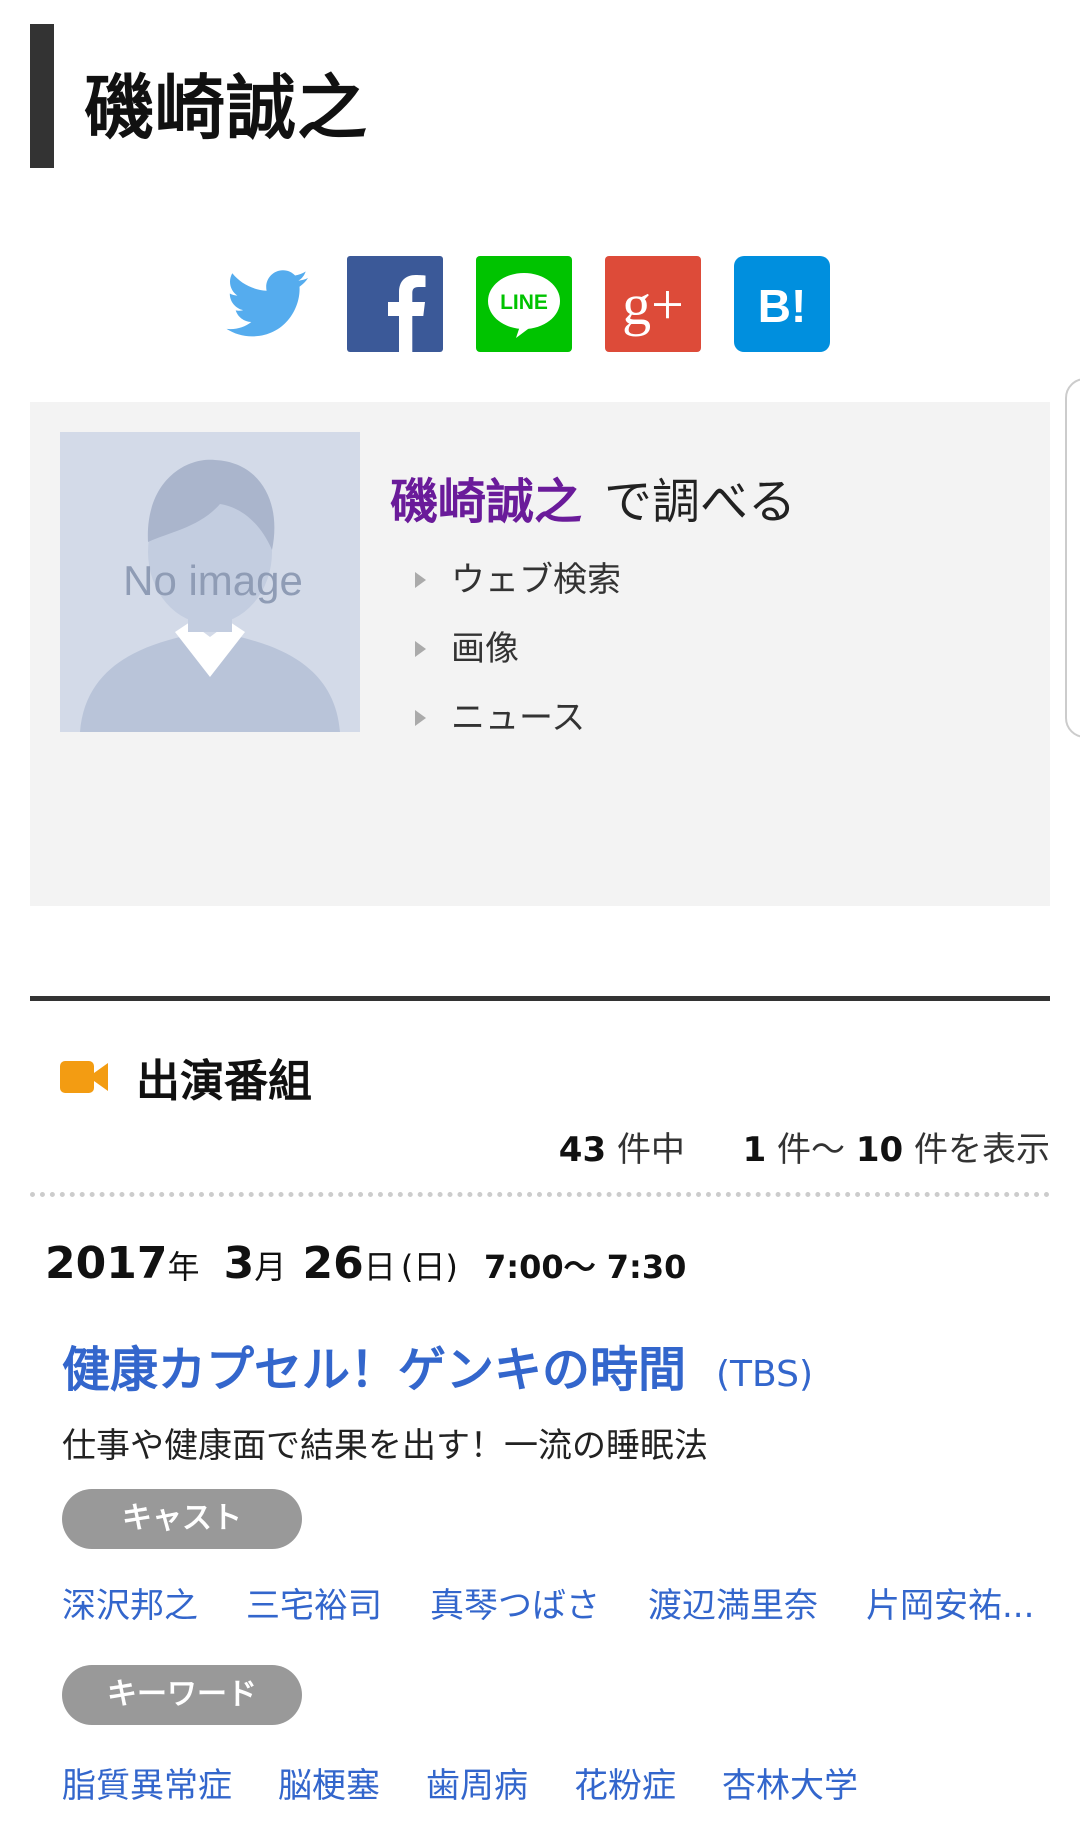  Describe the element at coordinates (765, 1374) in the screenshot. I see `program-channel: (TBS)` at that location.